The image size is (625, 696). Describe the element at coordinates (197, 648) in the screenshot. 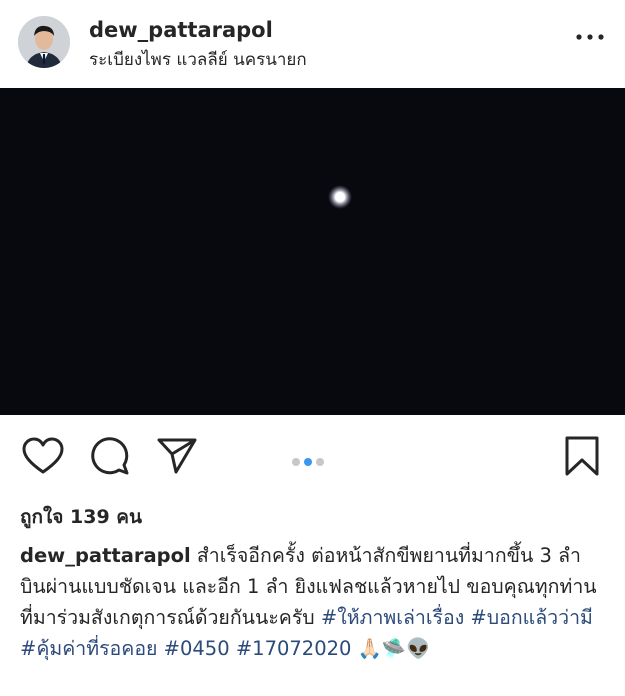

I see `hashtag: #0450` at that location.